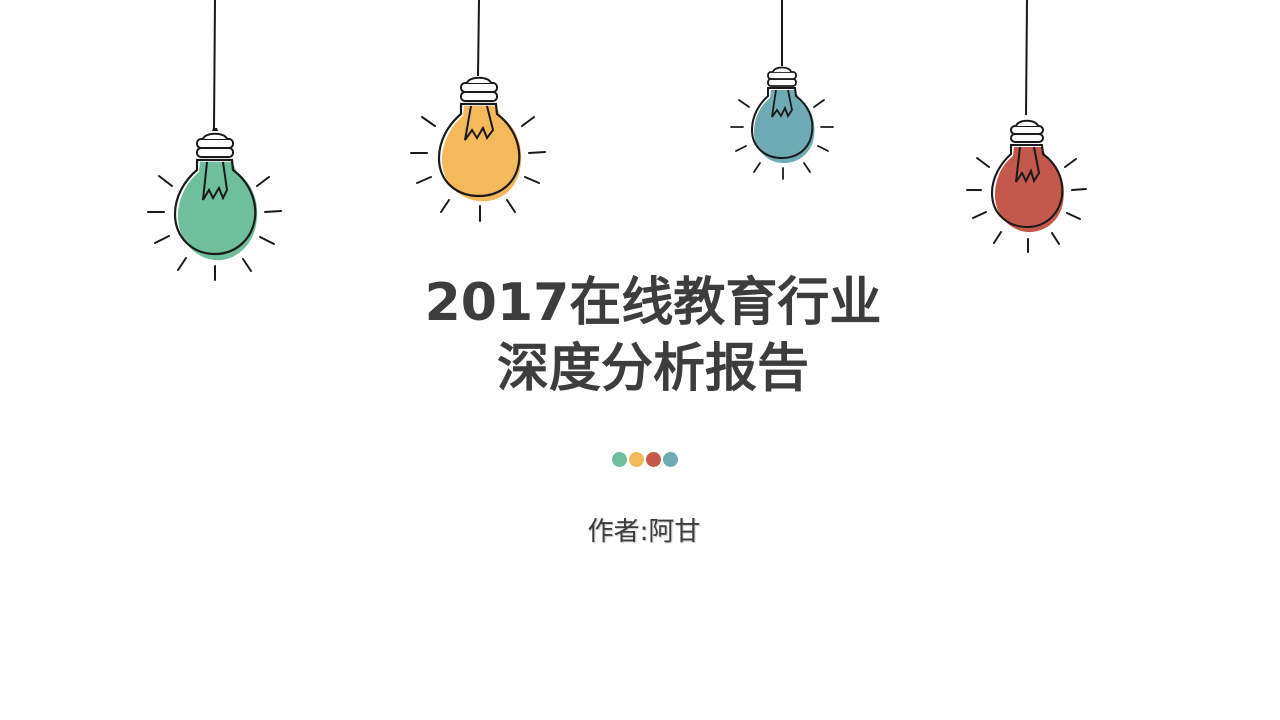 This screenshot has width=1280, height=720. I want to click on dot-teal, so click(670, 459).